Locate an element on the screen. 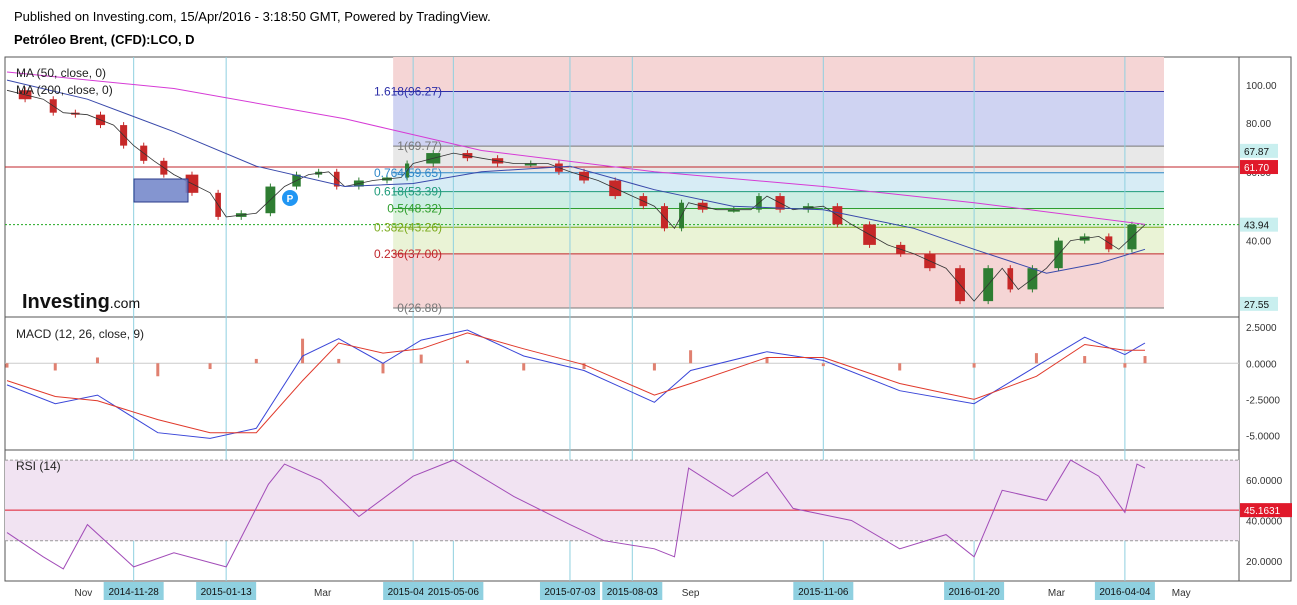 The image size is (1297, 605). x-axis-date-label: 2016-04-04 is located at coordinates (1125, 592).